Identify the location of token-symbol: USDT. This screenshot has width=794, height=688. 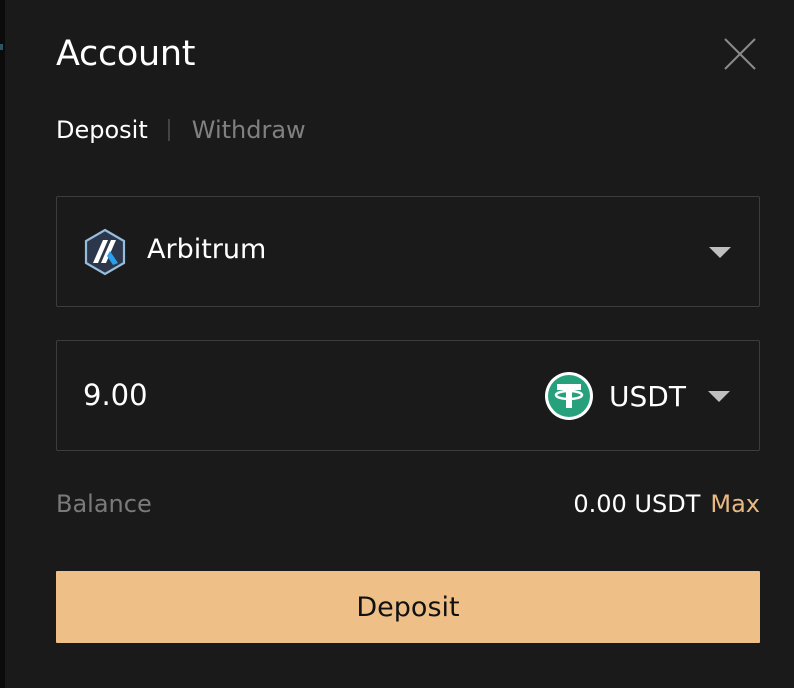
(647, 396).